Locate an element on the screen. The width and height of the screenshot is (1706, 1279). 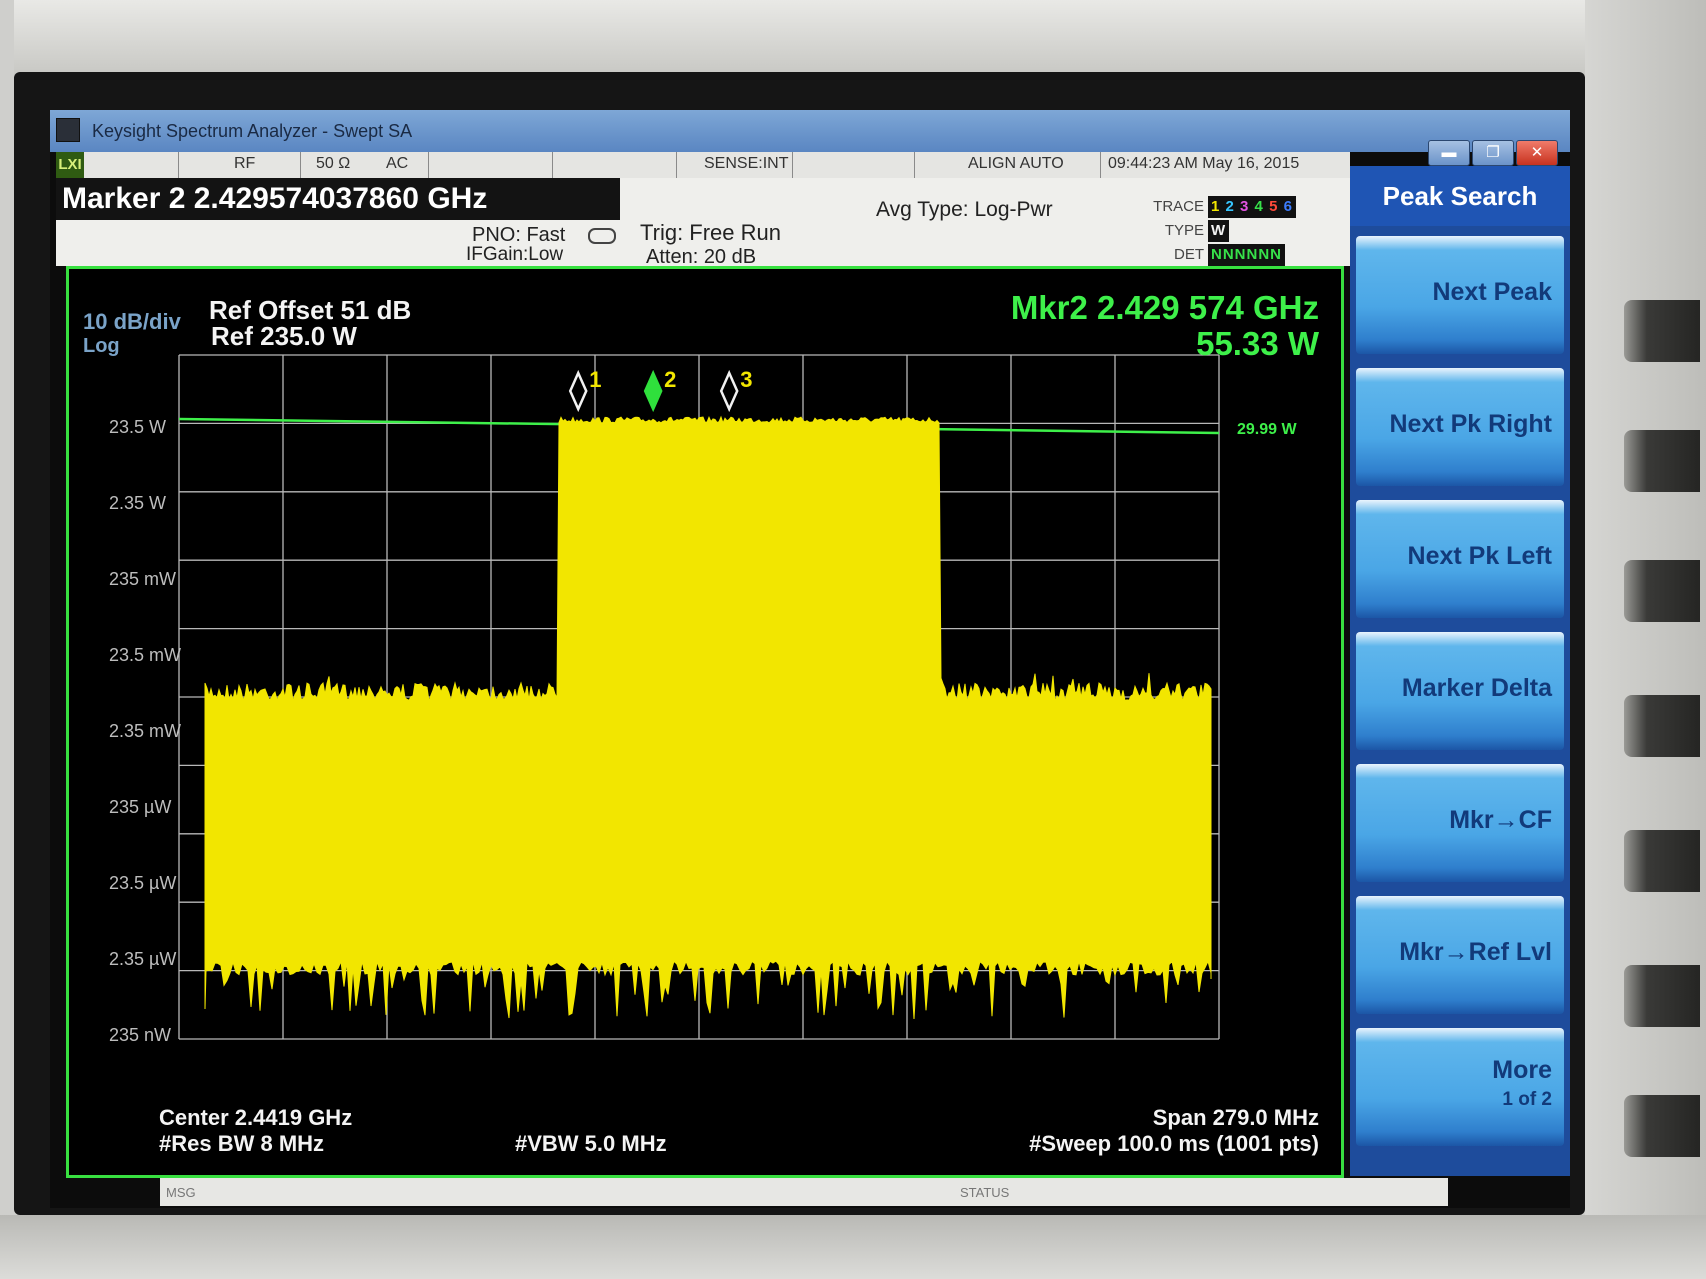
marker-1-diamond is located at coordinates (578, 391).